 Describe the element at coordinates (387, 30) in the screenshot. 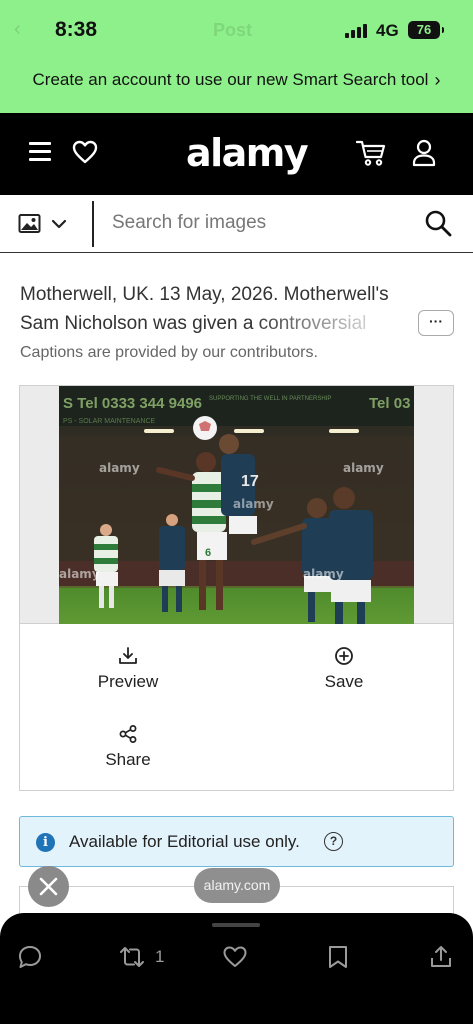

I see `network-type: 4G` at that location.